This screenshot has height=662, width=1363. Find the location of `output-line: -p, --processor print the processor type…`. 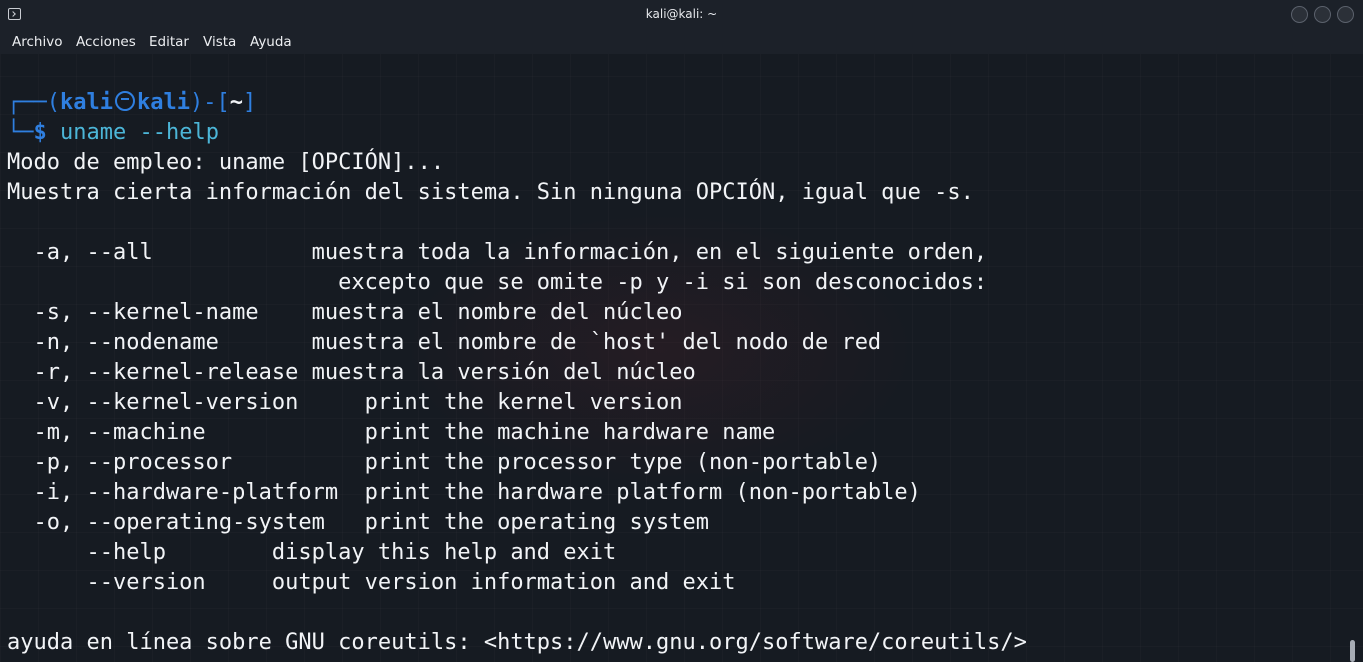

output-line: -p, --processor print the processor type… is located at coordinates (444, 462).